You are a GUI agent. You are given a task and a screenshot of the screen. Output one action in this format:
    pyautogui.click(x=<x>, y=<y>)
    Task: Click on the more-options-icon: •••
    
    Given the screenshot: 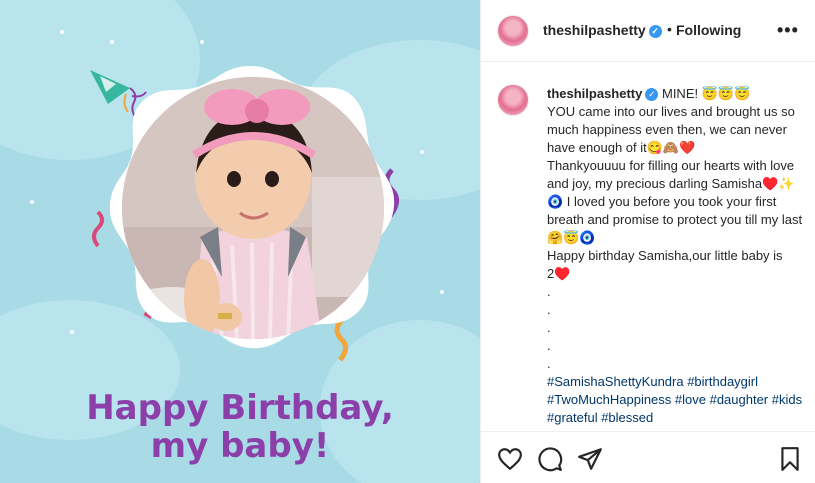 What is the action you would take?
    pyautogui.click(x=788, y=30)
    